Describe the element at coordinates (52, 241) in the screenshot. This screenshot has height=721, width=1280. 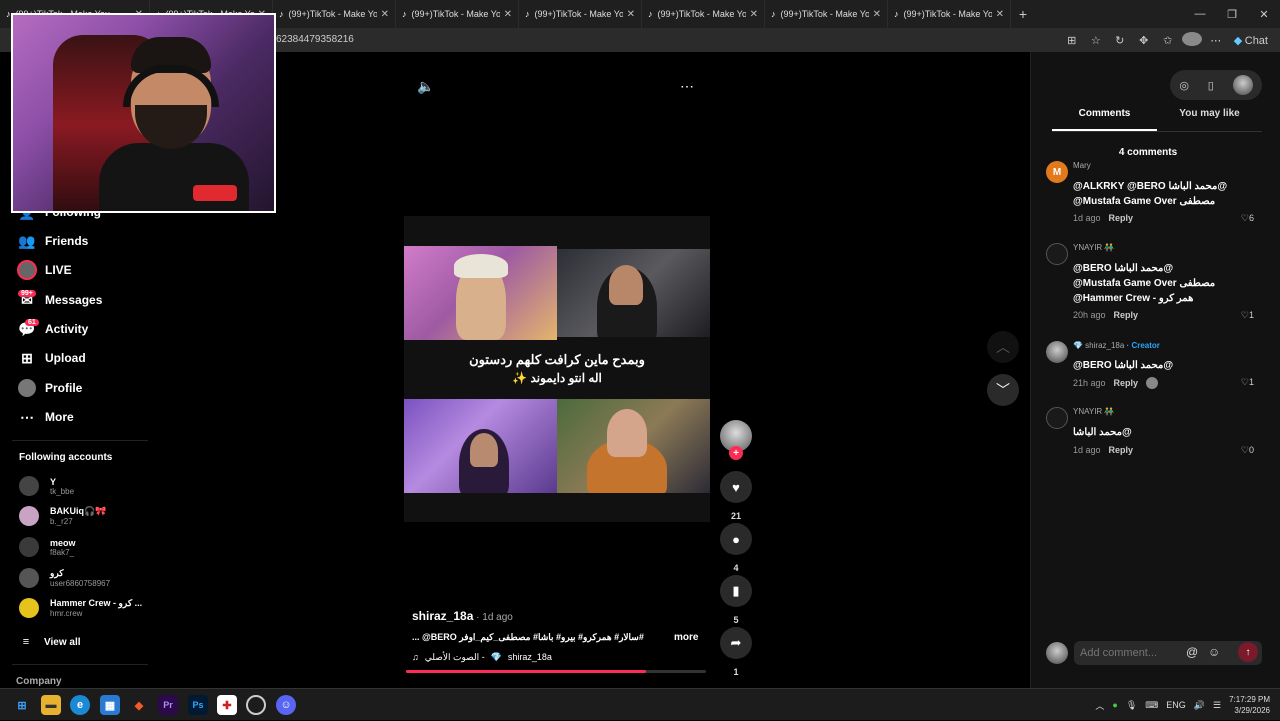
I see `sidebar-item-friends: 👥 Friends` at that location.